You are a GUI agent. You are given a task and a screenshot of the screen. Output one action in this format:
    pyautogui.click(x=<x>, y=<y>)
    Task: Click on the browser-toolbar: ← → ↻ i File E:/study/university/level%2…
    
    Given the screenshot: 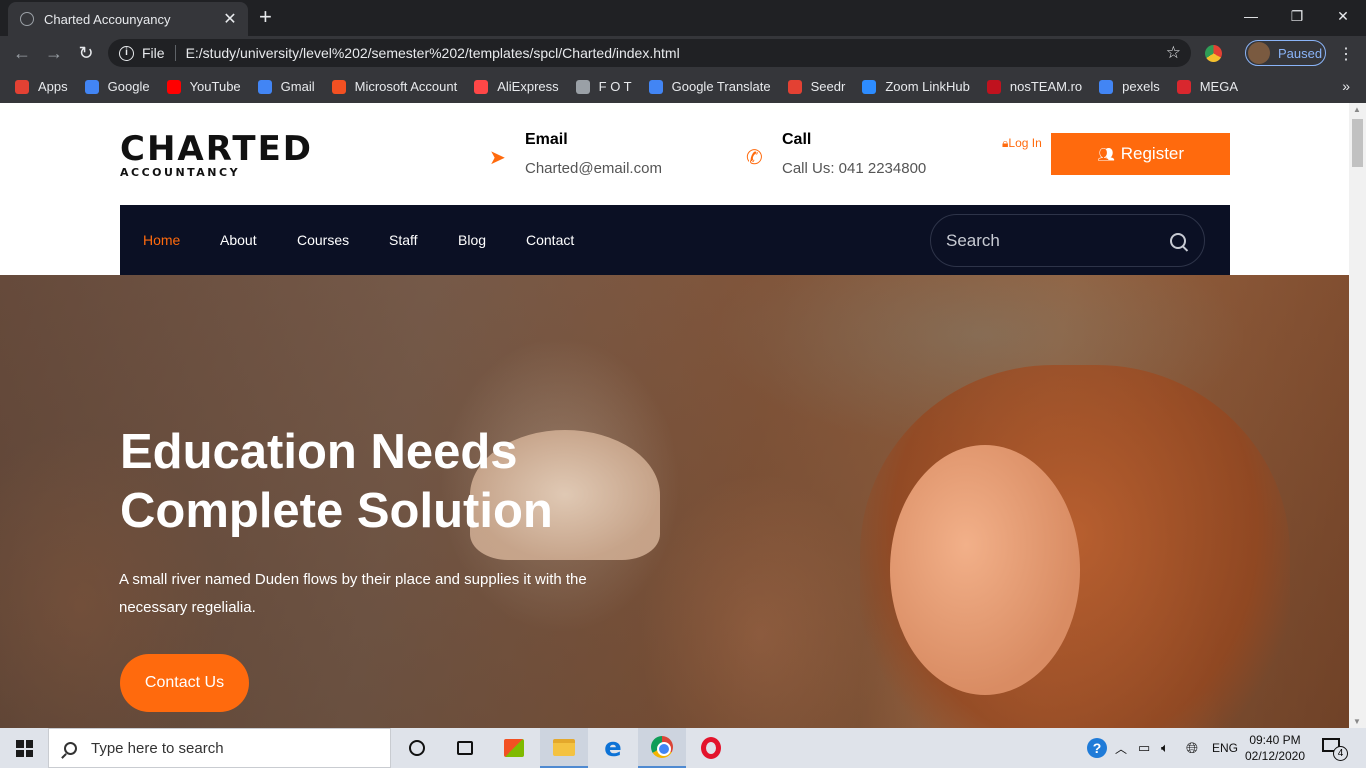 What is the action you would take?
    pyautogui.click(x=683, y=53)
    